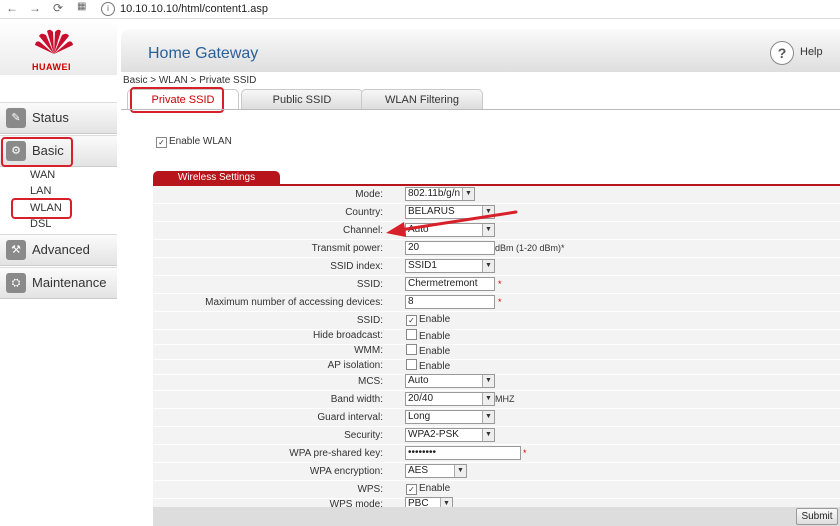  Describe the element at coordinates (190, 80) in the screenshot. I see `breadcrumb: Basic > WLAN > Private SSID` at that location.